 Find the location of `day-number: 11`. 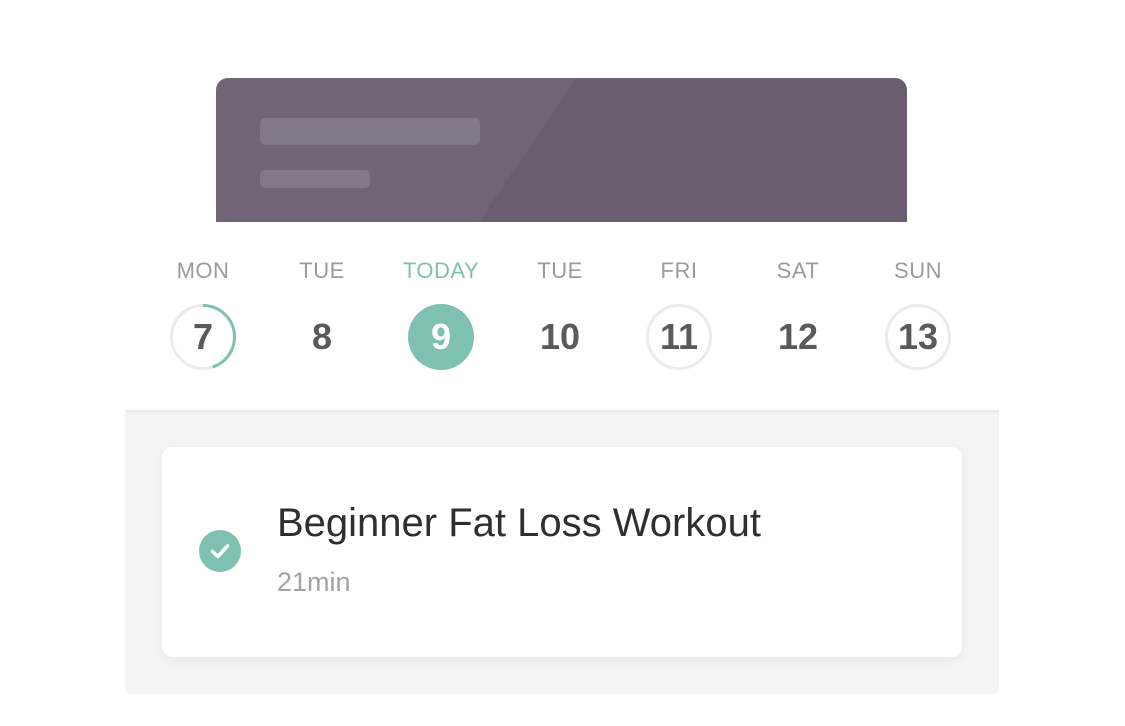

day-number: 11 is located at coordinates (679, 336).